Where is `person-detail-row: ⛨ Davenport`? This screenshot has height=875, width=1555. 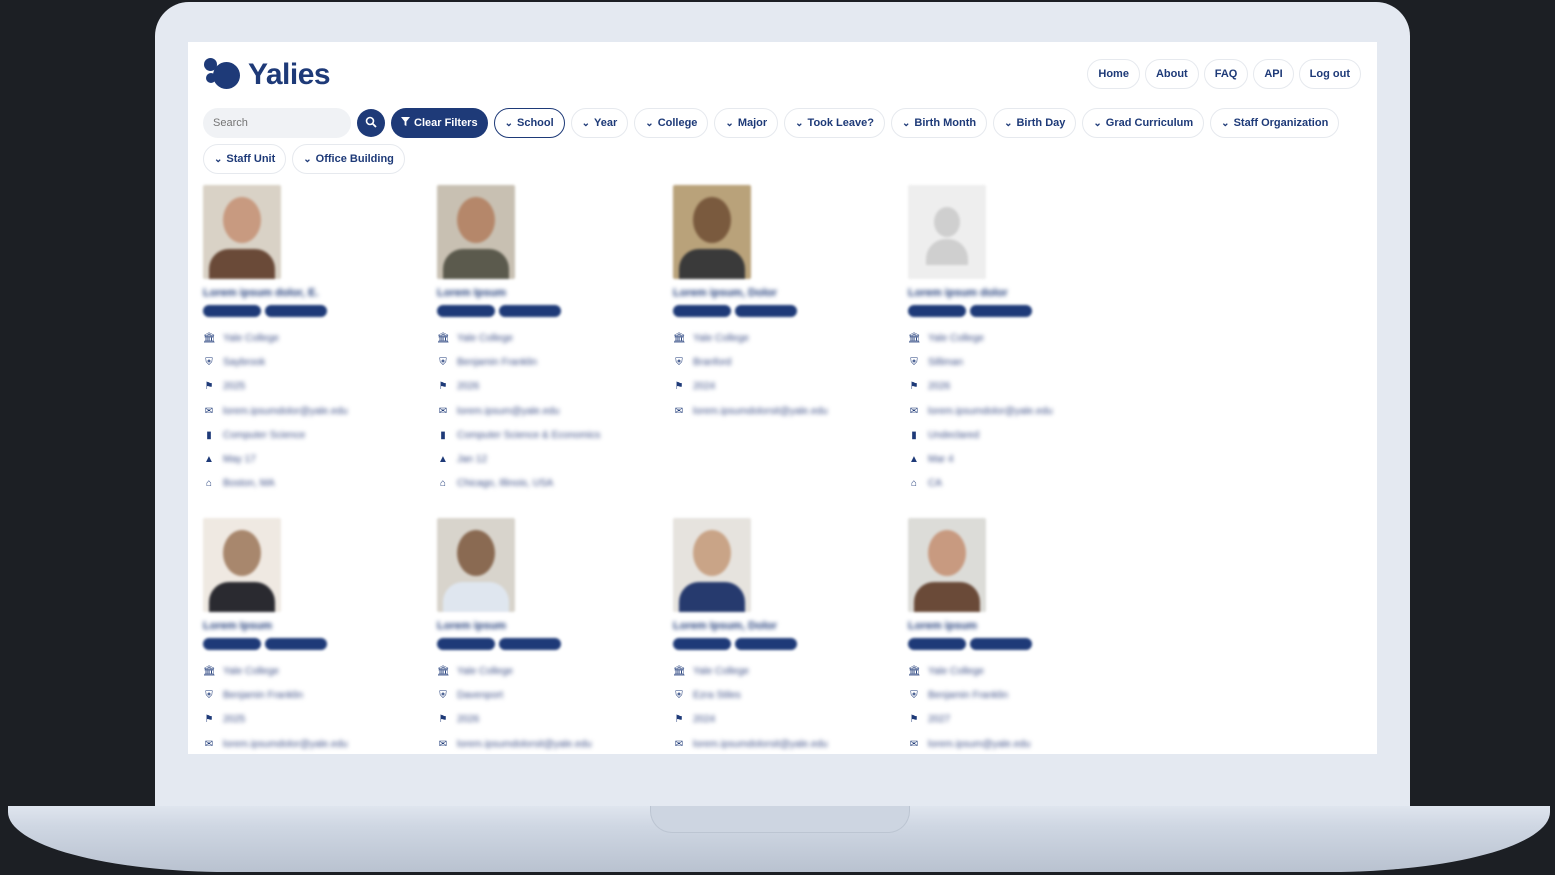 person-detail-row: ⛨ Davenport is located at coordinates (549, 695).